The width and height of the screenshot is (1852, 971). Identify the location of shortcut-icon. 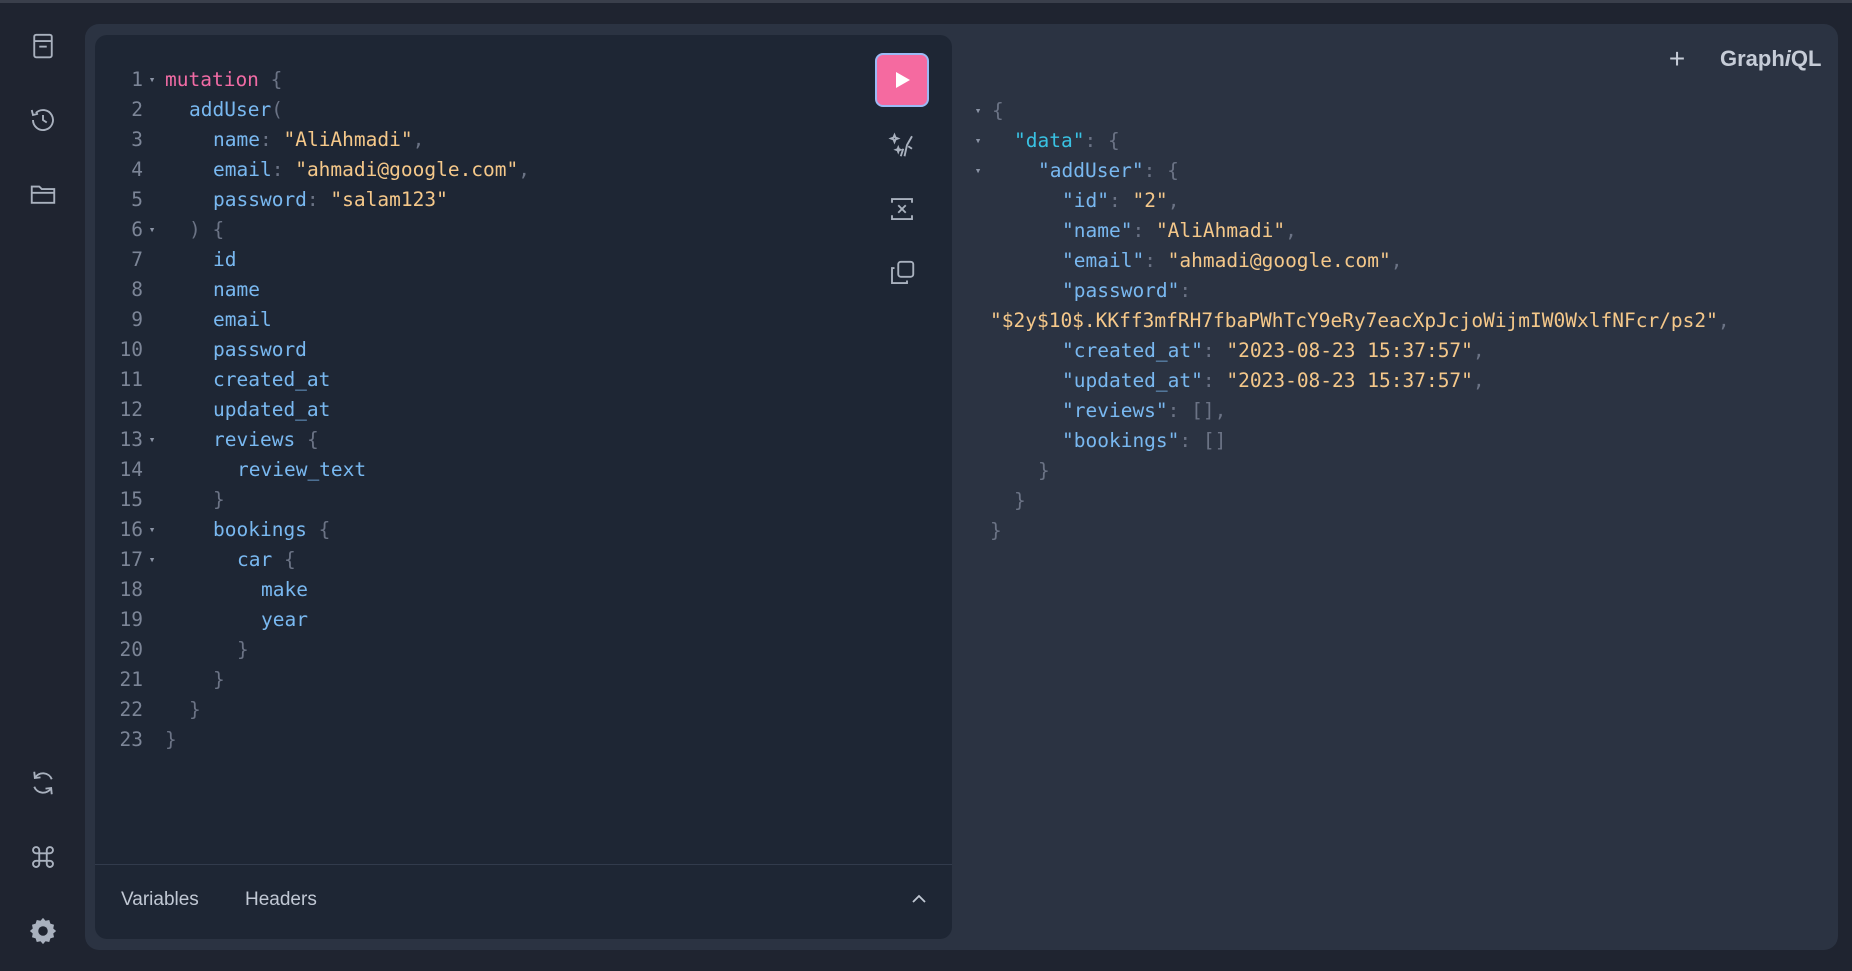
(43, 857).